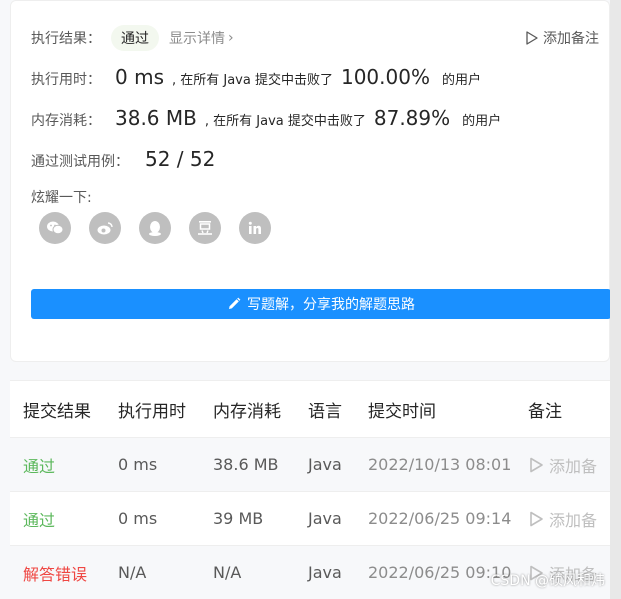 The width and height of the screenshot is (621, 599). I want to click on row-submit-time: 2022/10/13 08:01, so click(440, 464).